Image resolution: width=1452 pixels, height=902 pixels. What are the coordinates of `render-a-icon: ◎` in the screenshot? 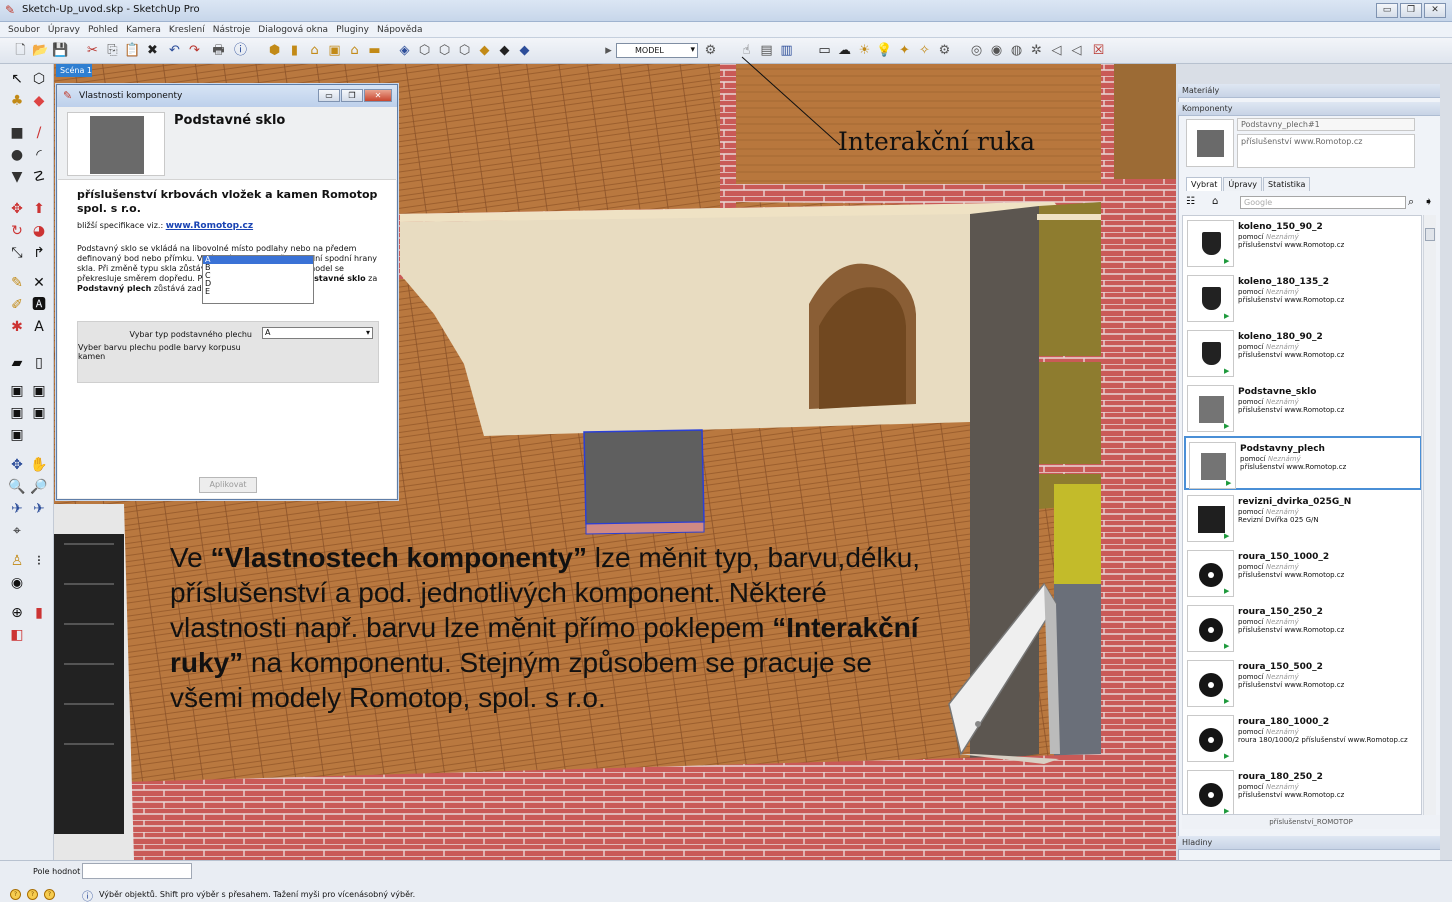 It's located at (976, 50).